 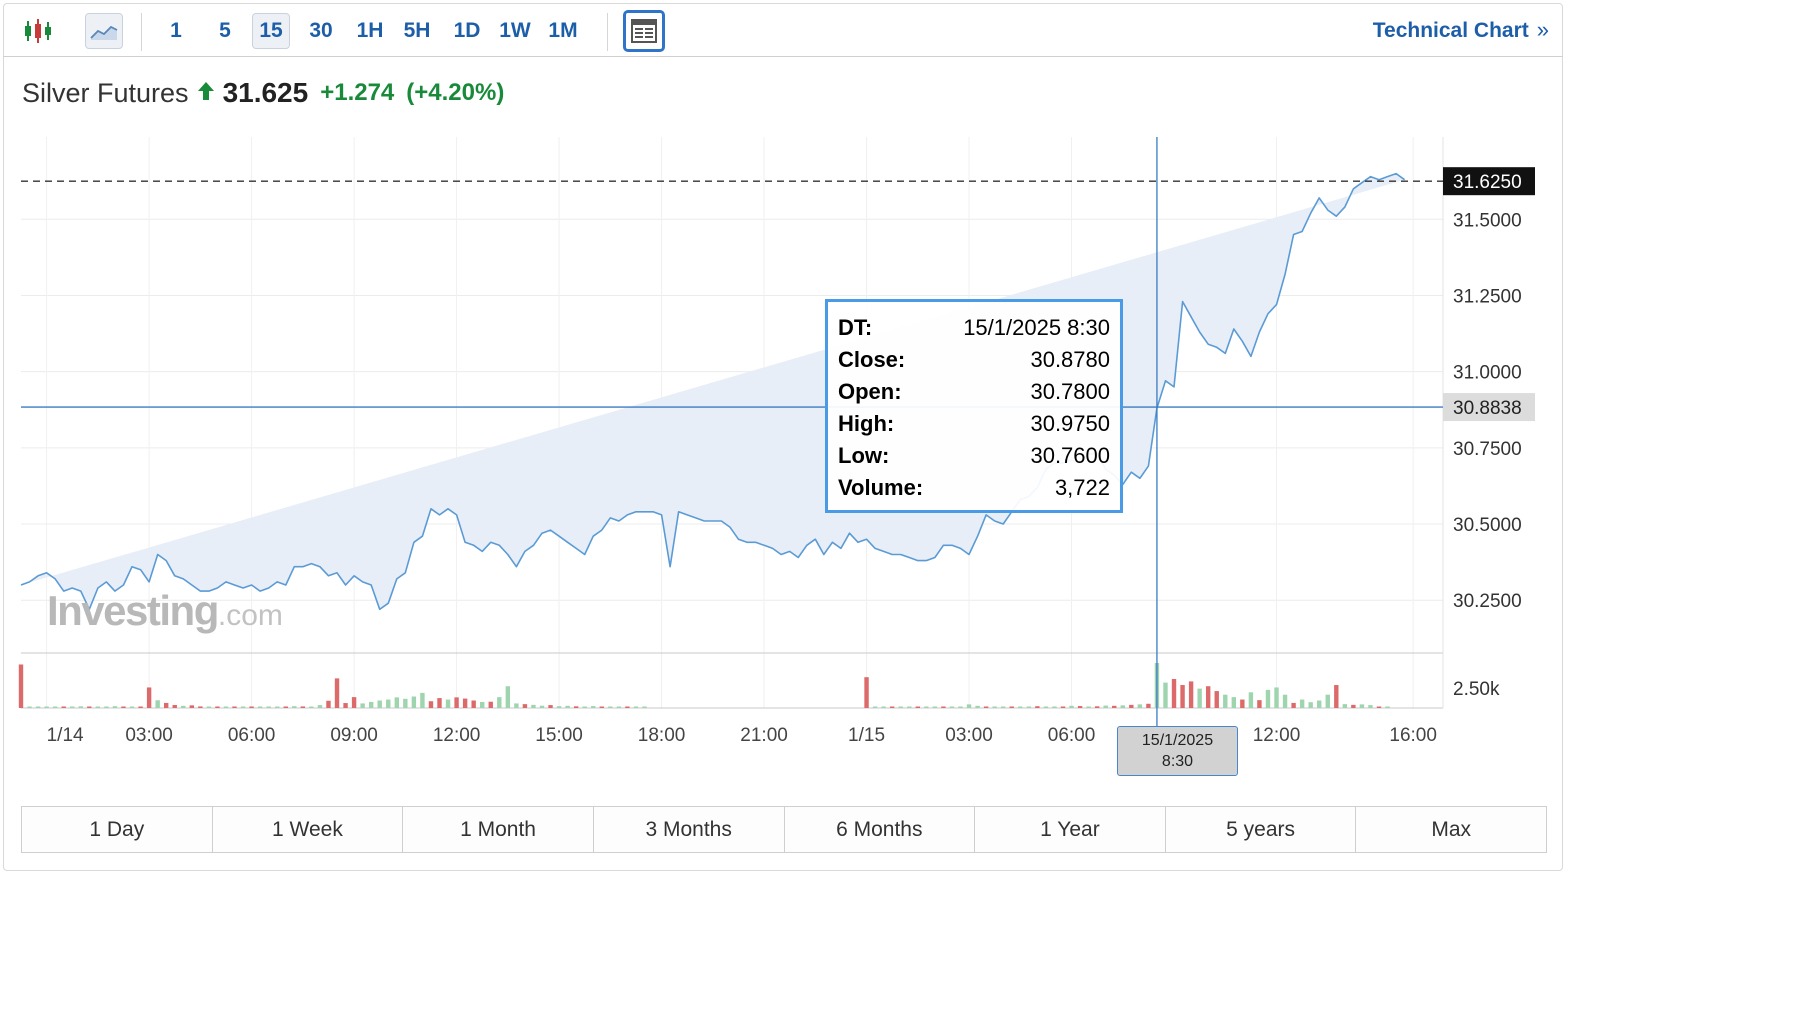 I want to click on last-price-label: 31.6250, so click(x=1487, y=182).